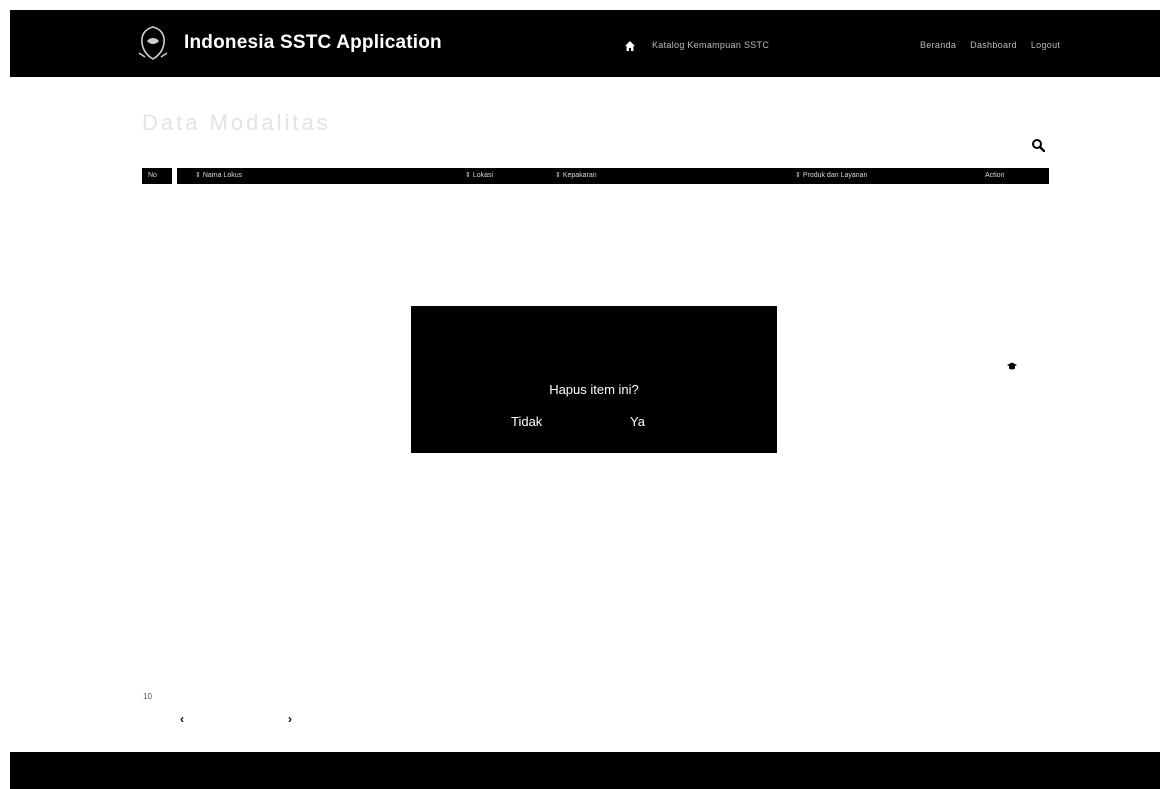 The image size is (1170, 789). I want to click on nav-item-logout: Logout, so click(1045, 45).